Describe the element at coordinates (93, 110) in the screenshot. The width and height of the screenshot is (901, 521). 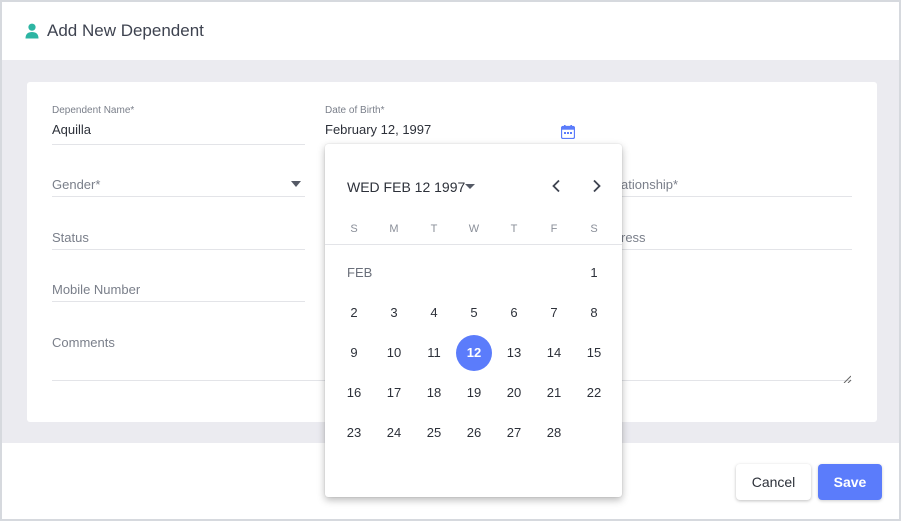
I see `dependent-name-label: Dependent Name*` at that location.